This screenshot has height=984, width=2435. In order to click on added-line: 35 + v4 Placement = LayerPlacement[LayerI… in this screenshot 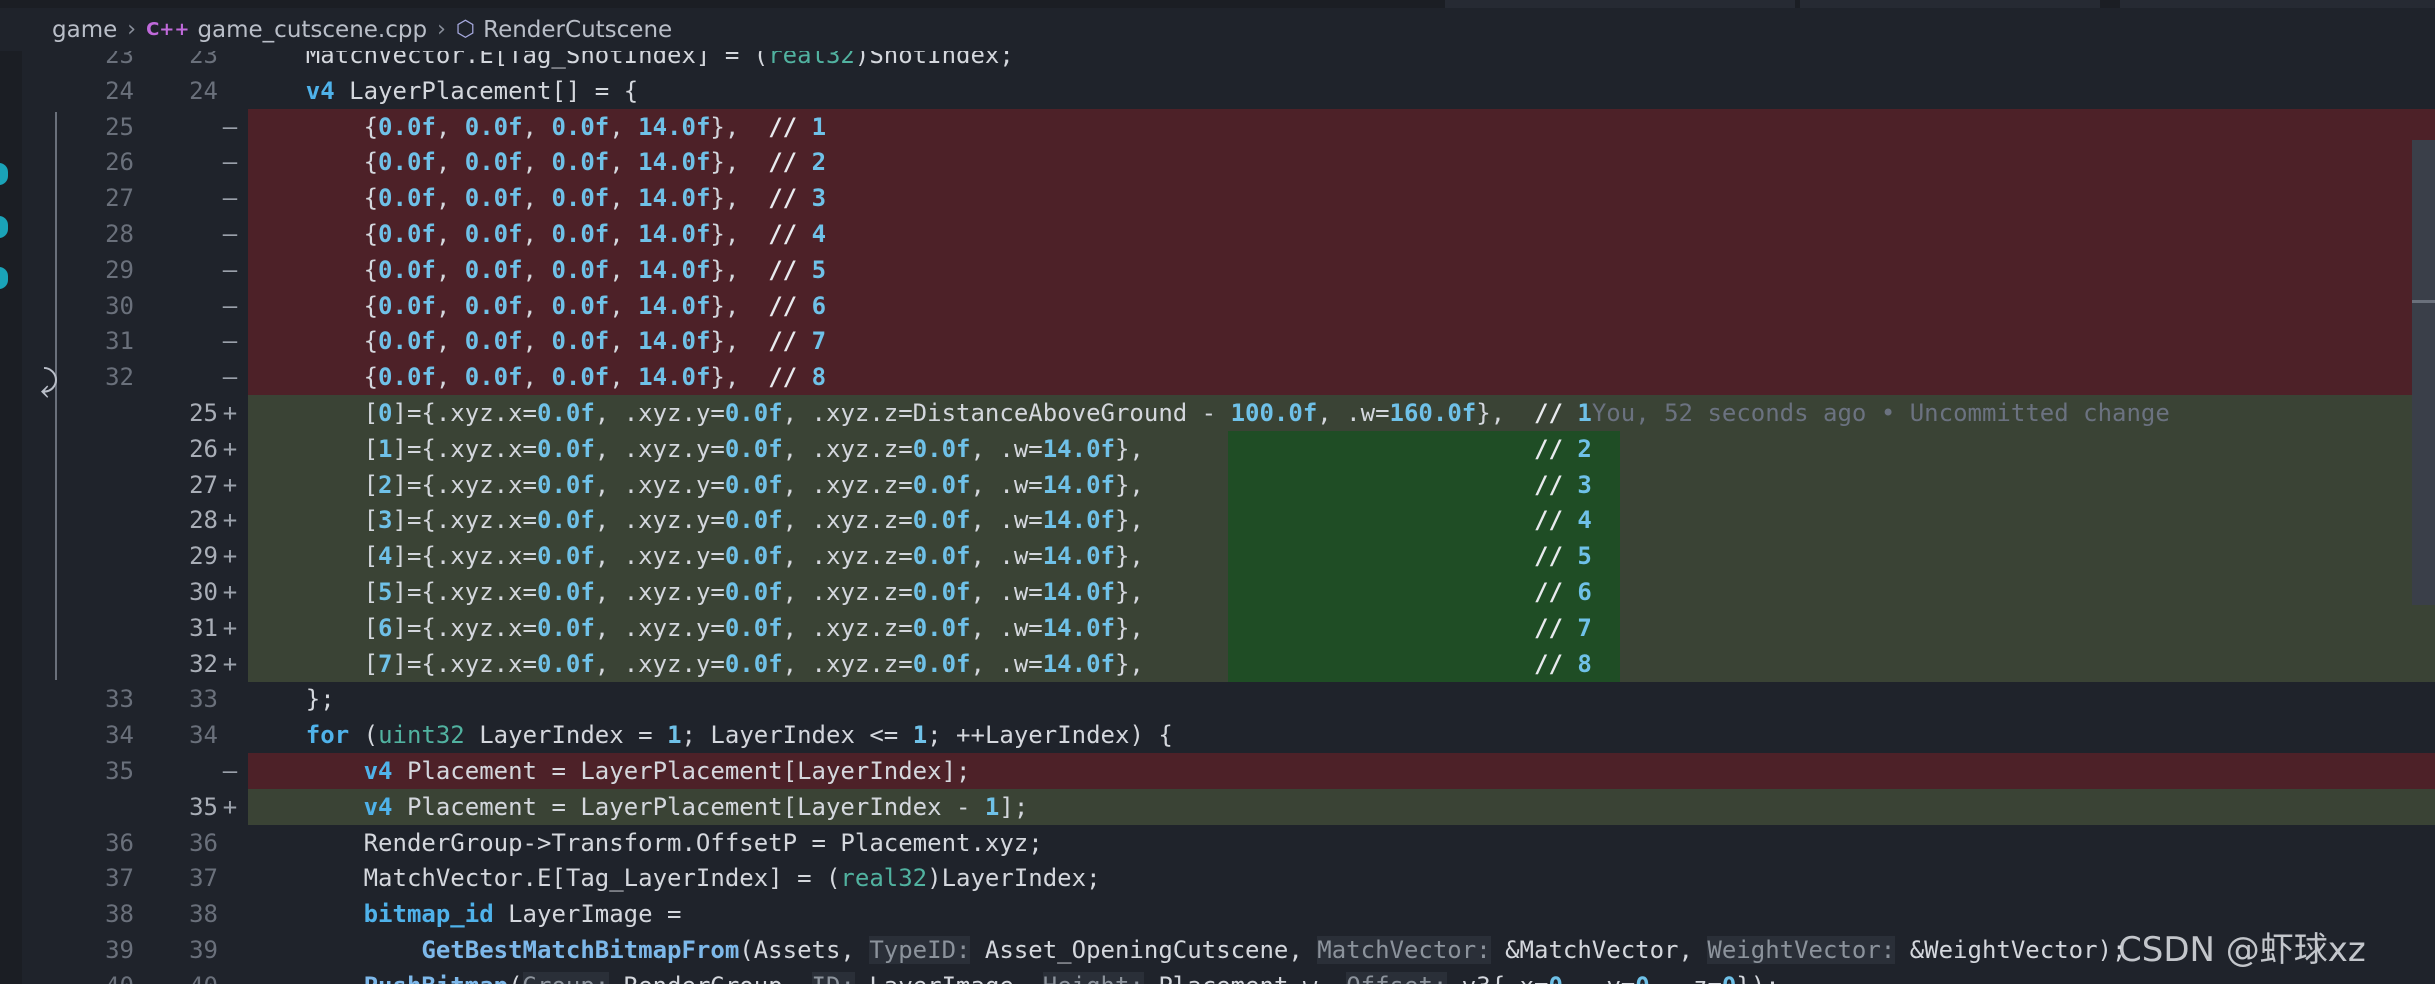, I will do `click(1217, 806)`.